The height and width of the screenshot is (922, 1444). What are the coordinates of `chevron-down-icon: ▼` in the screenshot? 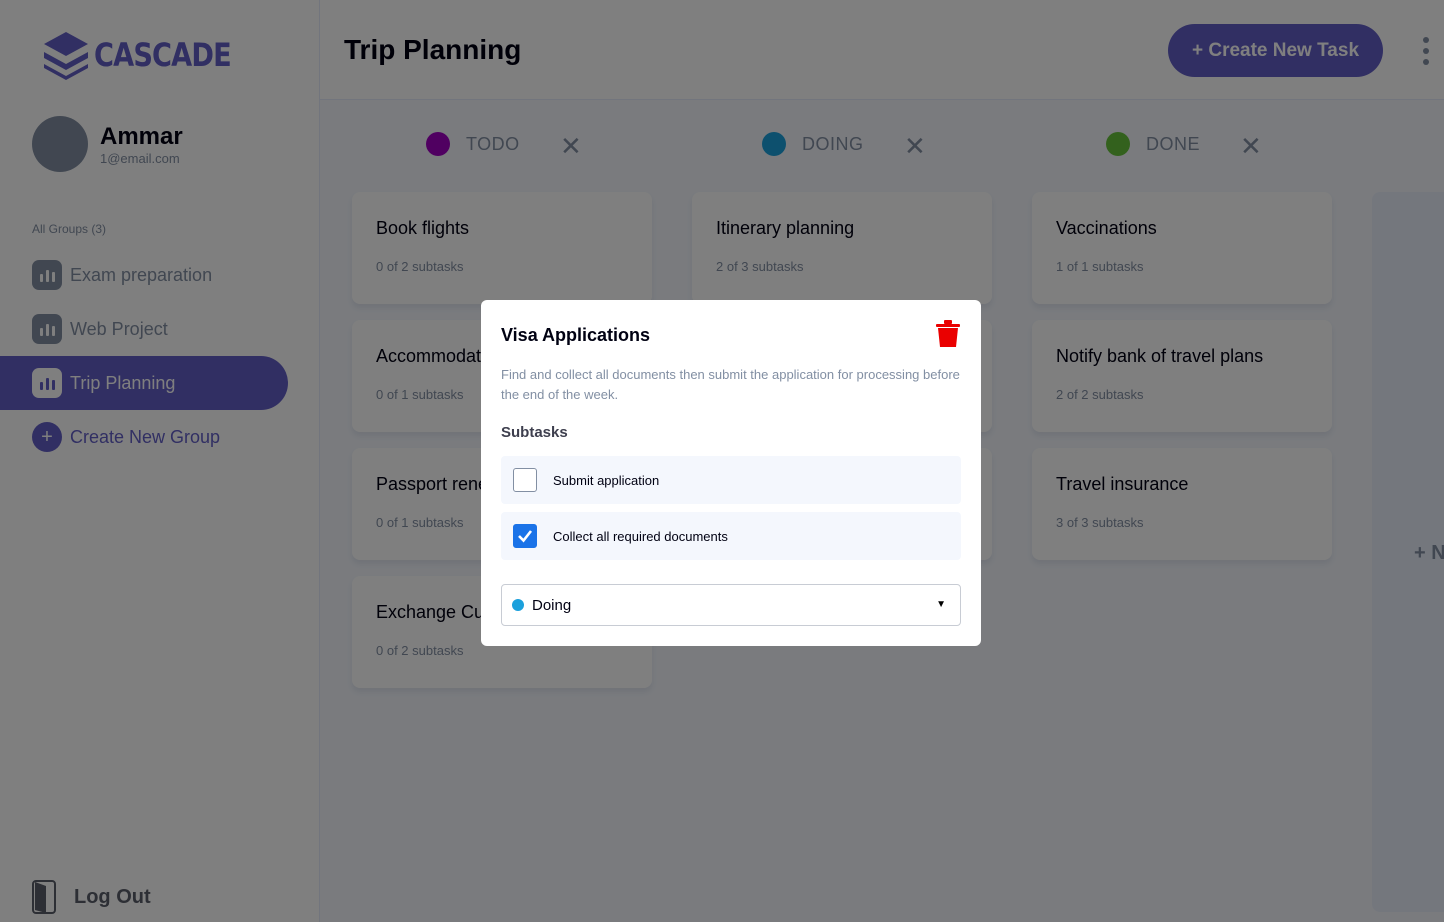 It's located at (941, 604).